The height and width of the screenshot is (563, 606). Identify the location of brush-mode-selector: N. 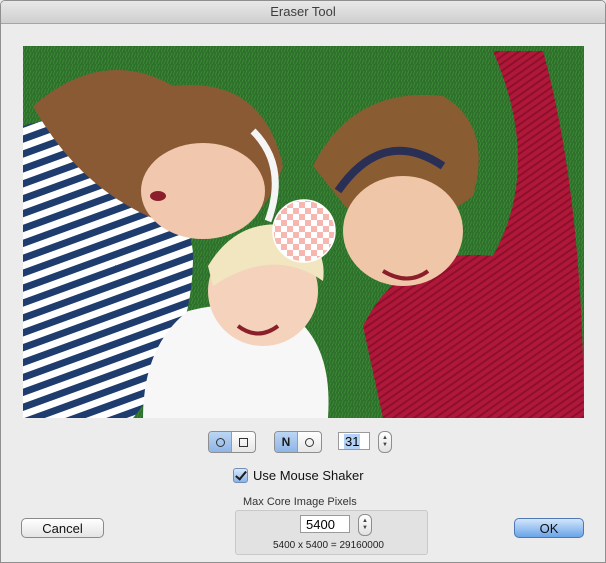
(298, 442).